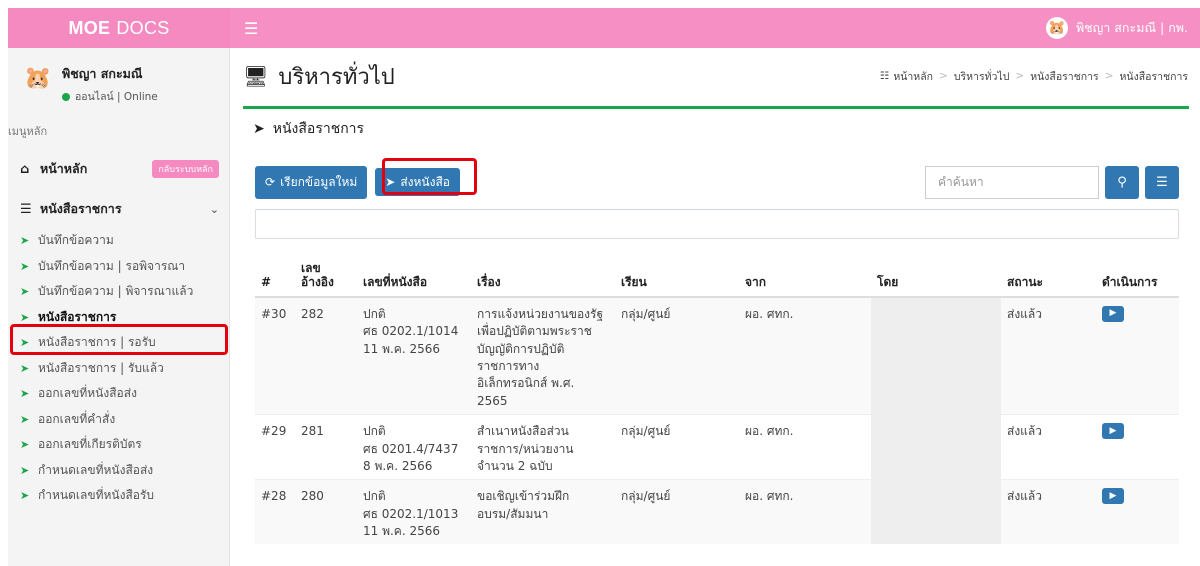 The width and height of the screenshot is (1200, 566). I want to click on sidebar-item-docs-awaiting: ➤ หนังสือราชการ | รอรับ, so click(118, 343).